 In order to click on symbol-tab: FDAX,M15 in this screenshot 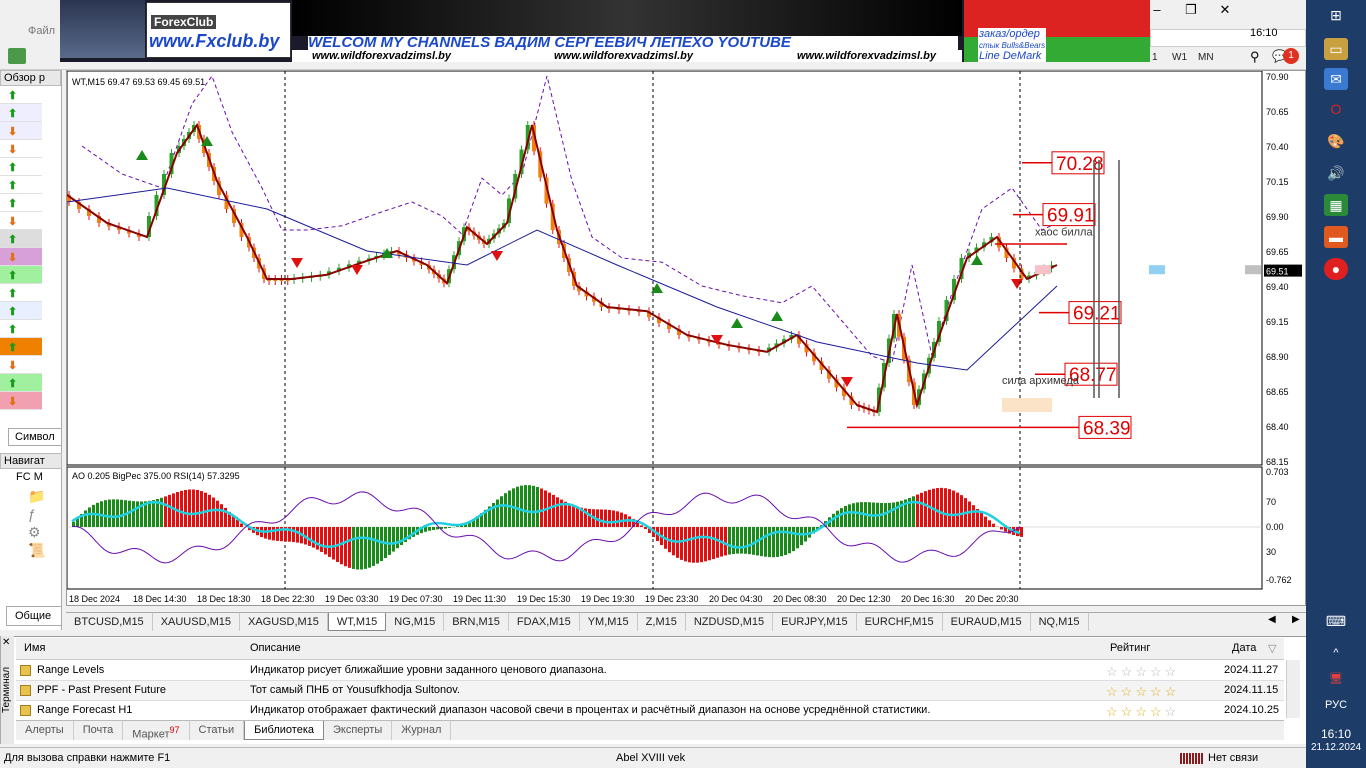, I will do `click(544, 622)`.